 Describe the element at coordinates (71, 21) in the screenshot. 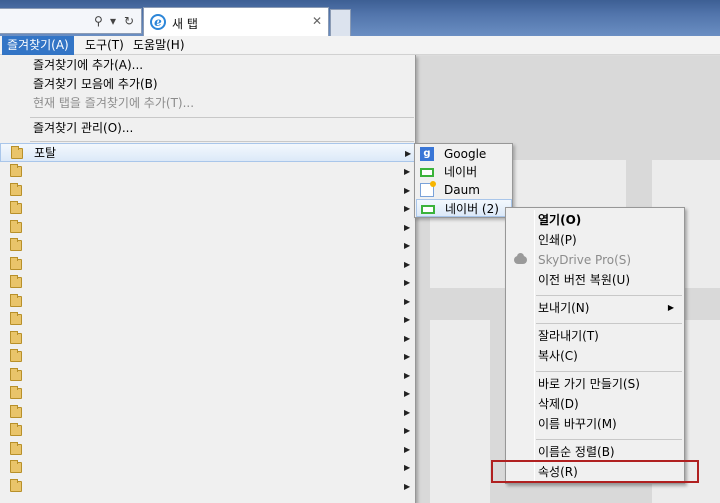

I see `address-bar: ⚲ ▾ ↻` at that location.